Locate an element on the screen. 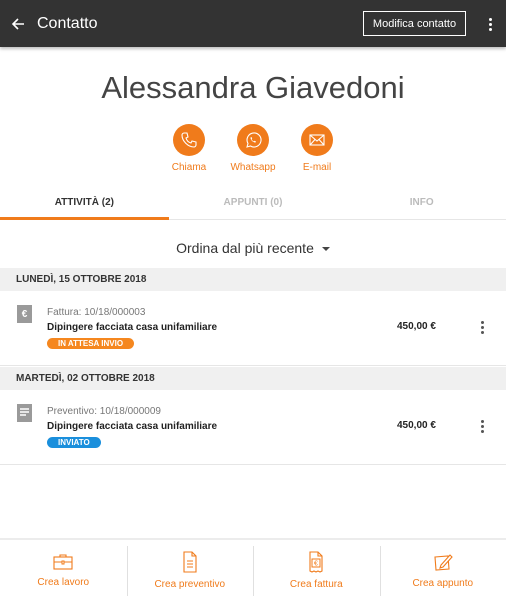 Image resolution: width=506 pixels, height=600 pixels. create-job-button: Crea lavoro is located at coordinates (63, 570).